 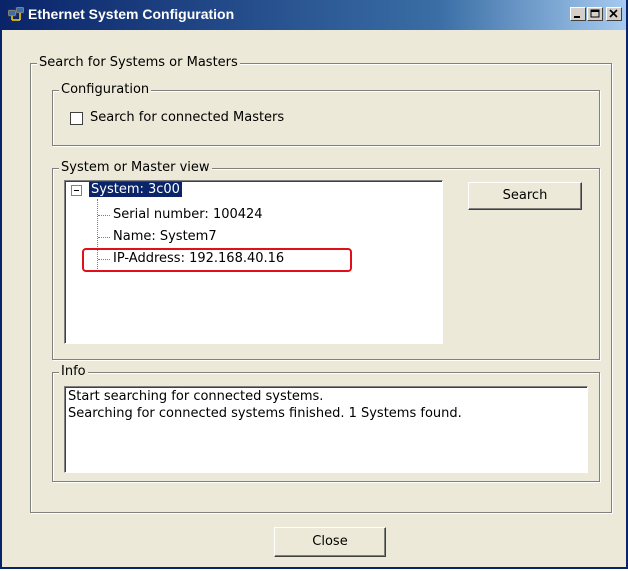 I want to click on search-masters-checkbox-label: Search for connected Masters, so click(x=187, y=117).